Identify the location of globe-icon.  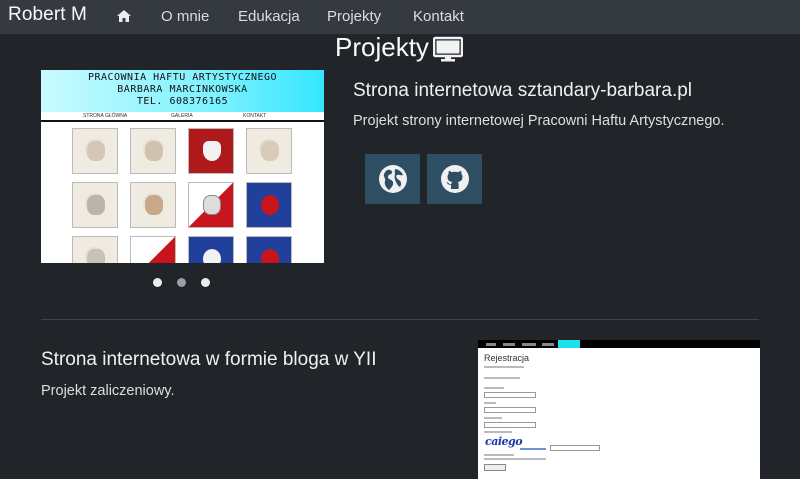
(392, 179).